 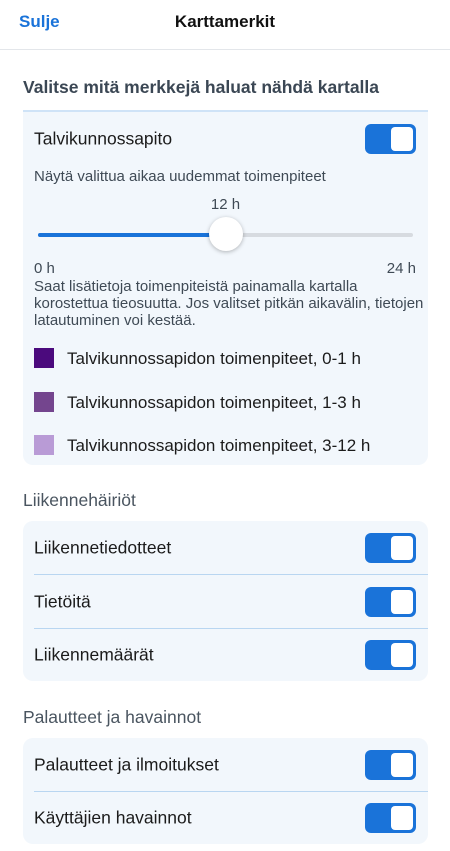 I want to click on row-label: Liikennetiedotteet, so click(x=103, y=547).